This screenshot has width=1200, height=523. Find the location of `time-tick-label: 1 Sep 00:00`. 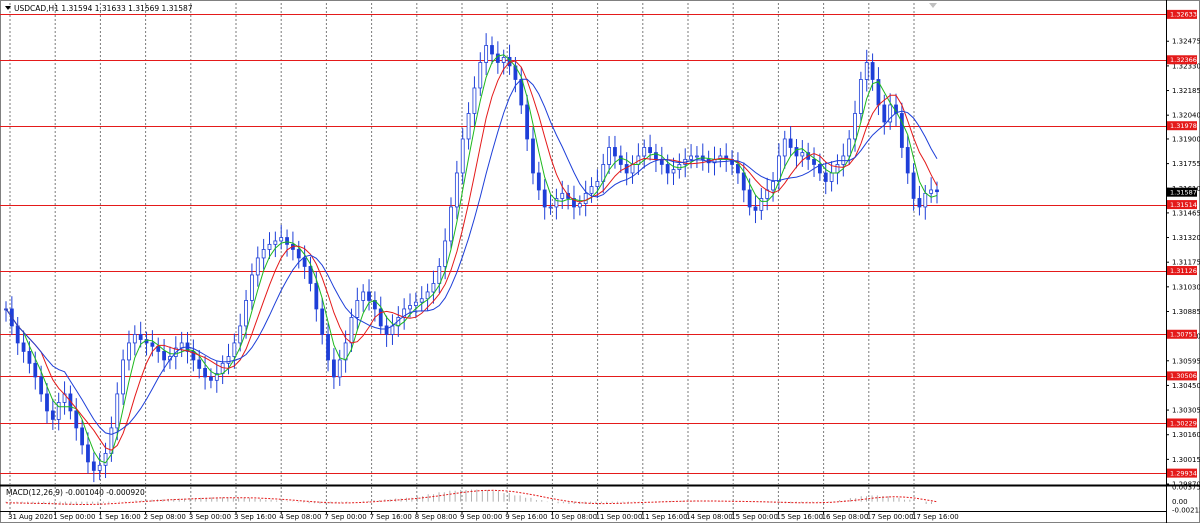

time-tick-label: 1 Sep 00:00 is located at coordinates (74, 517).